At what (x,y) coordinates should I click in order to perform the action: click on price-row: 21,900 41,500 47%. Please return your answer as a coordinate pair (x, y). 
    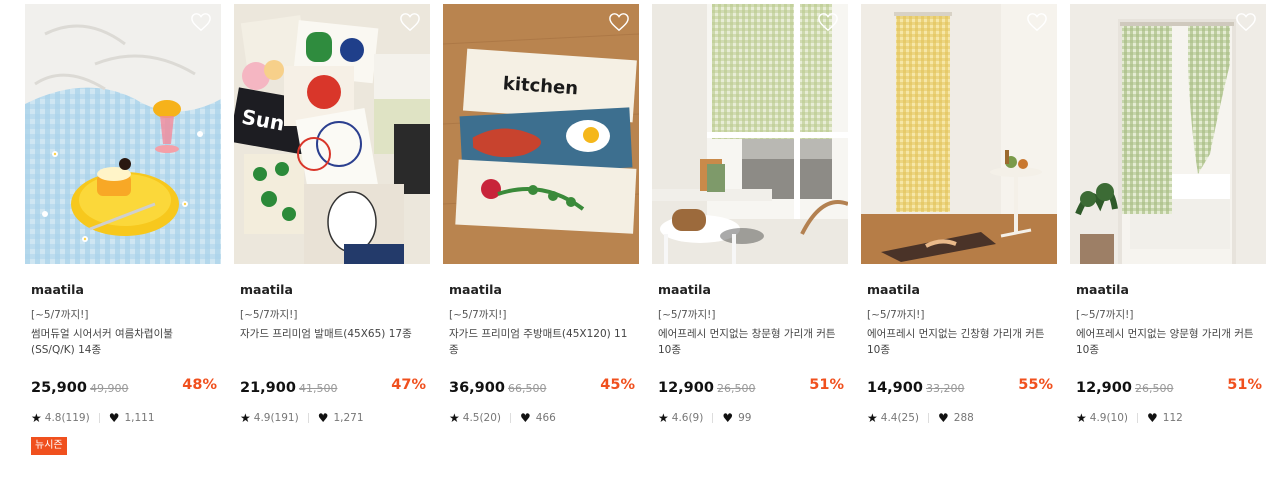
    Looking at the image, I should click on (335, 387).